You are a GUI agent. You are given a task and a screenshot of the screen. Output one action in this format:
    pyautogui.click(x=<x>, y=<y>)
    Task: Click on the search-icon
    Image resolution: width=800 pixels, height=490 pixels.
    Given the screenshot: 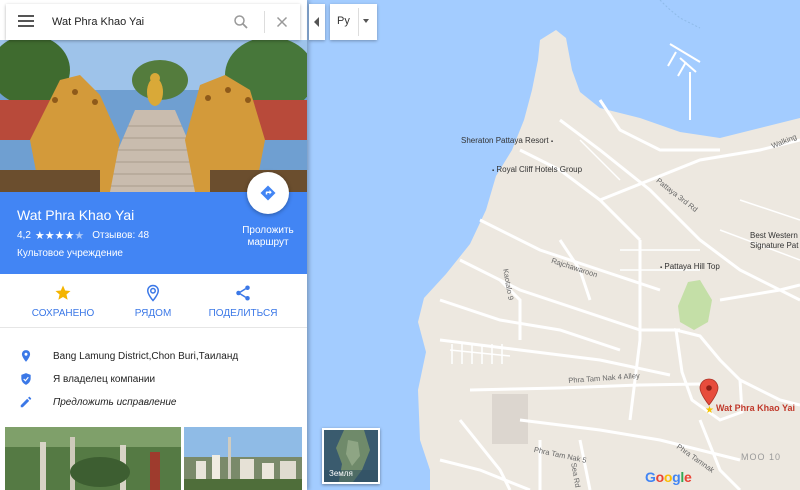 What is the action you would take?
    pyautogui.click(x=241, y=22)
    